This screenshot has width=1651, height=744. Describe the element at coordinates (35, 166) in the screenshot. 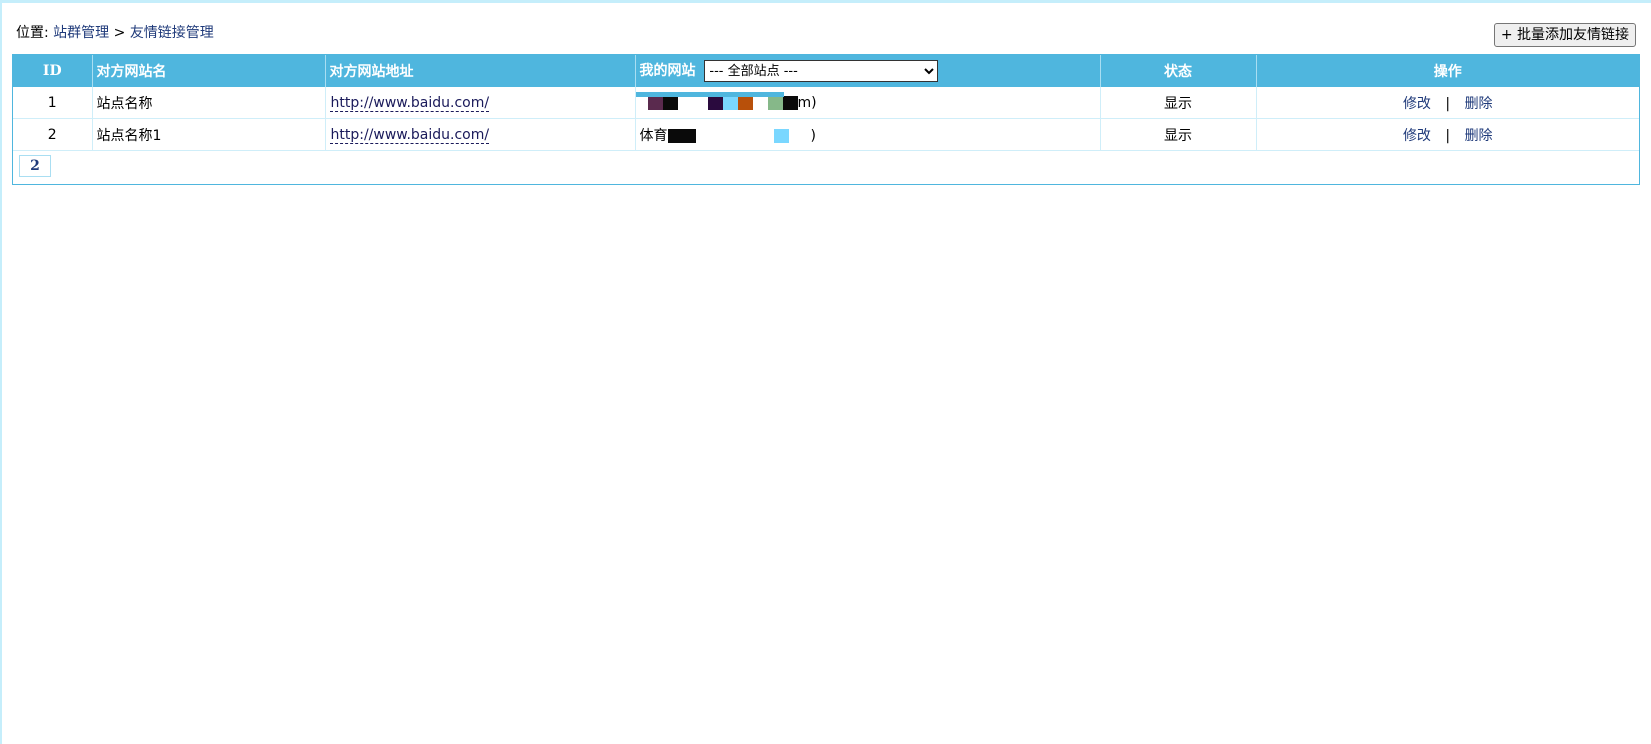

I see `pagination-current-page: 2` at that location.